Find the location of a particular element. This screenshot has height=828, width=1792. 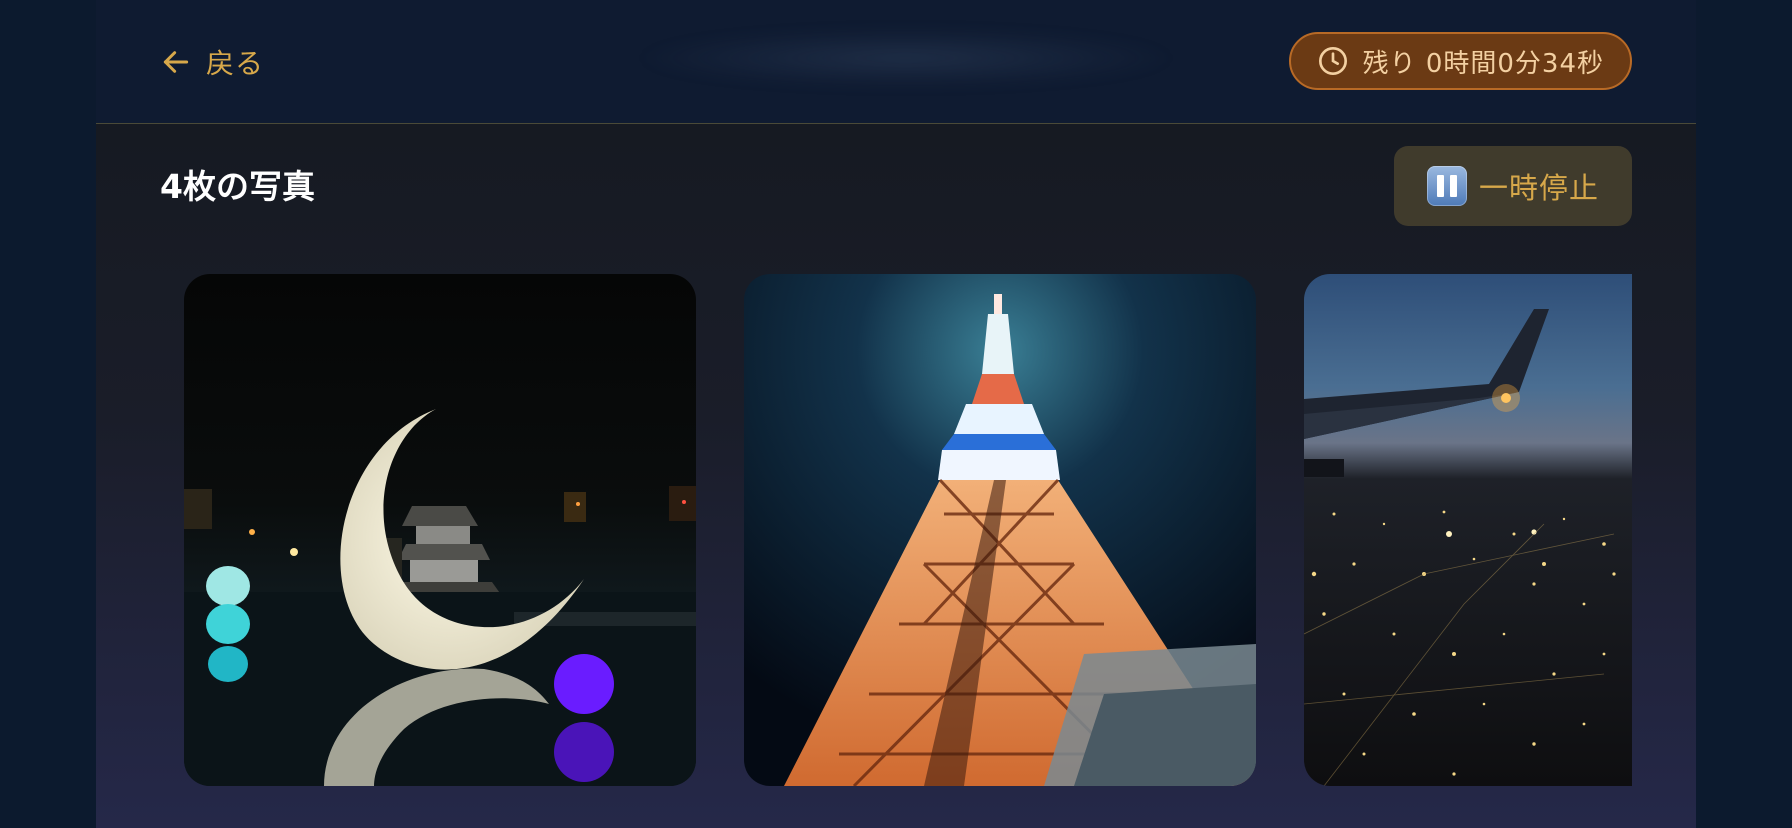

pause-button: 一時停止 is located at coordinates (1513, 186).